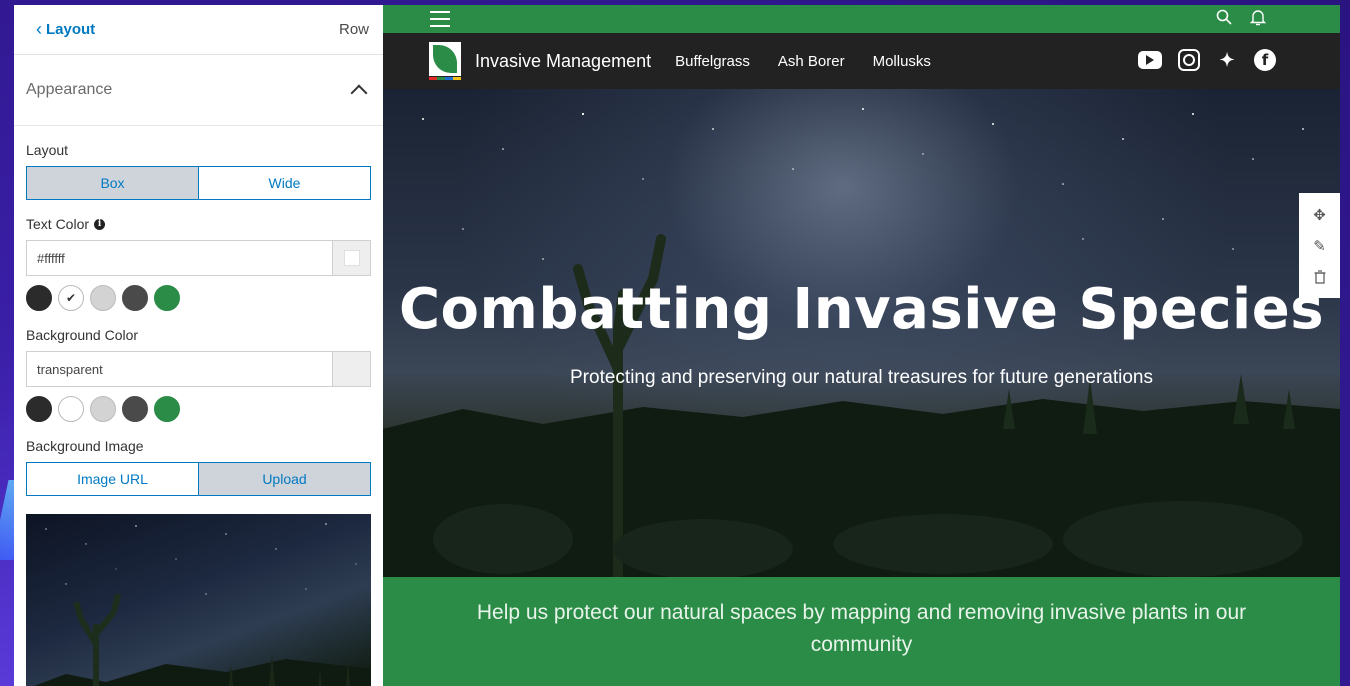 The image size is (1350, 686). Describe the element at coordinates (811, 61) in the screenshot. I see `nav-link-ash-borer: Ash Borer` at that location.